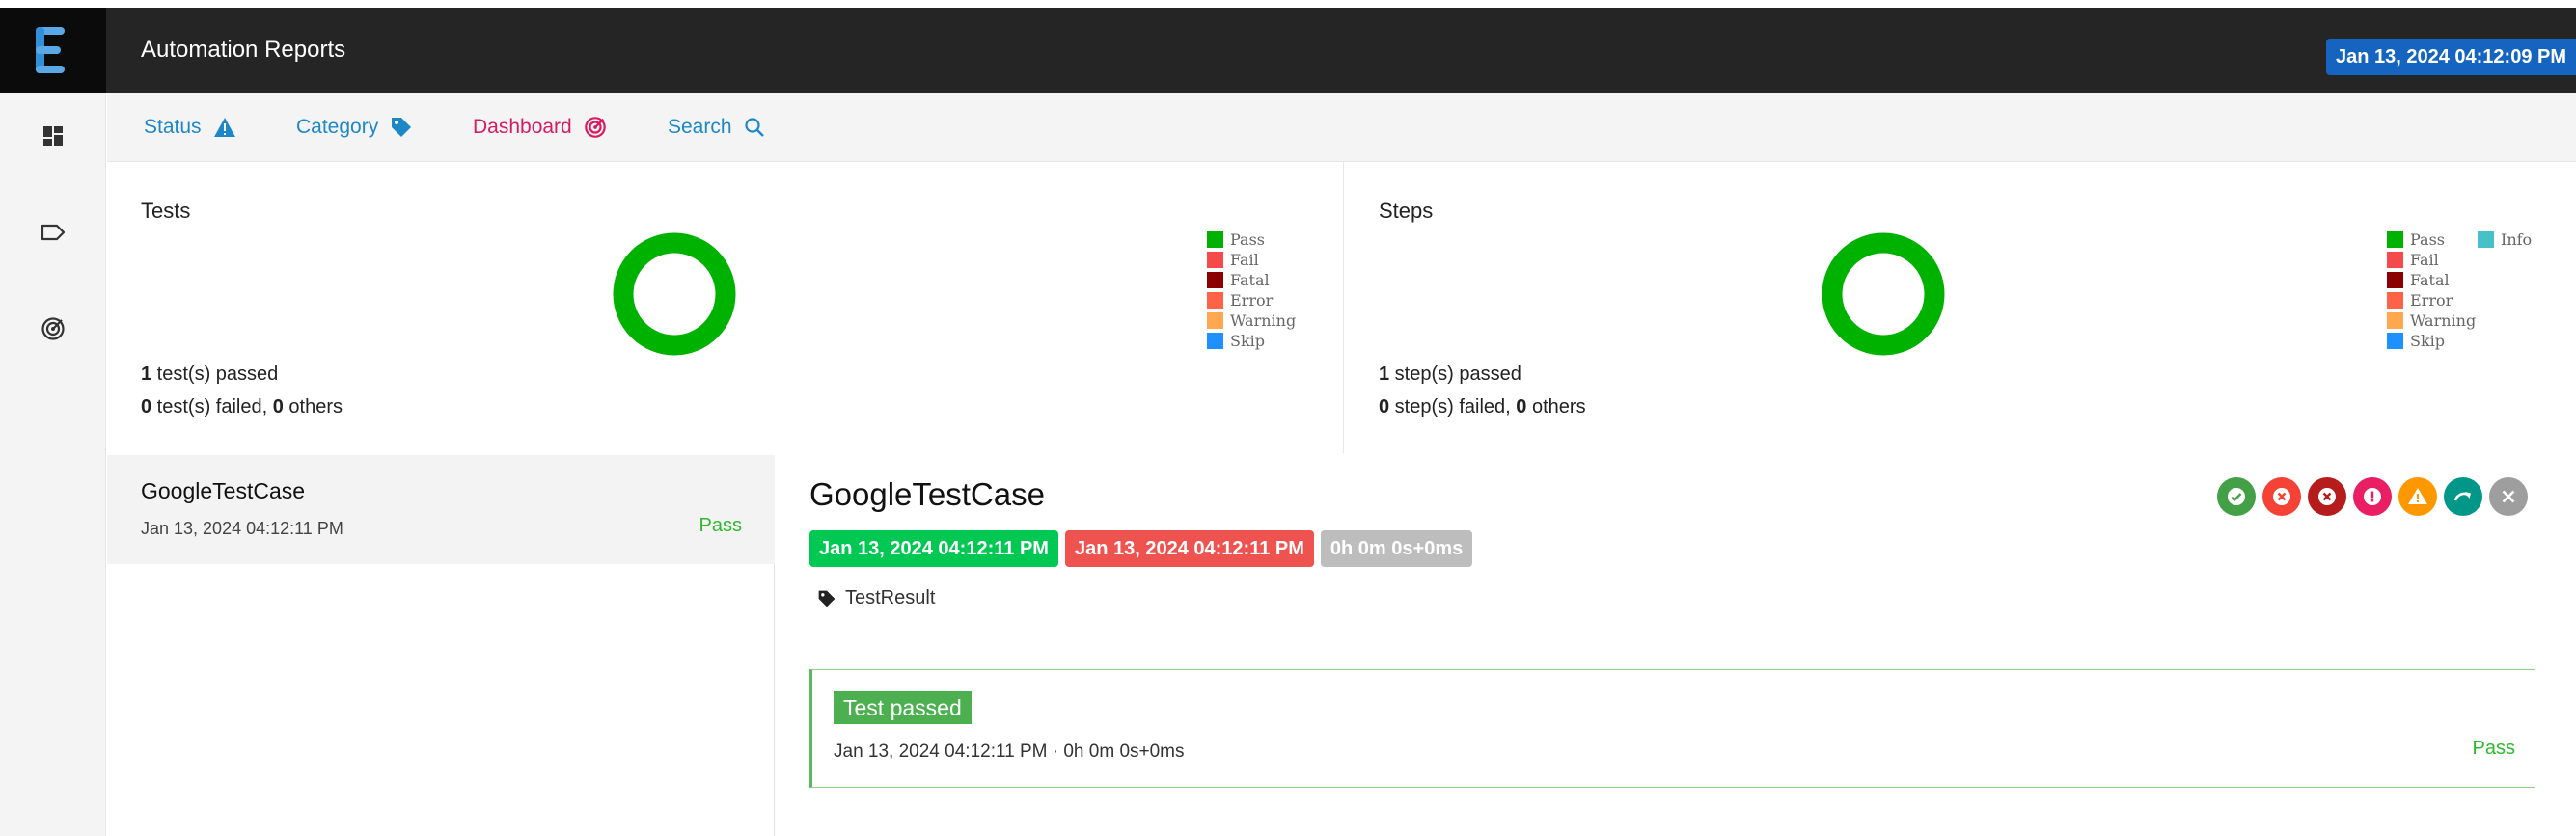 This screenshot has width=2576, height=836. I want to click on nav-status-label: Status, so click(173, 127).